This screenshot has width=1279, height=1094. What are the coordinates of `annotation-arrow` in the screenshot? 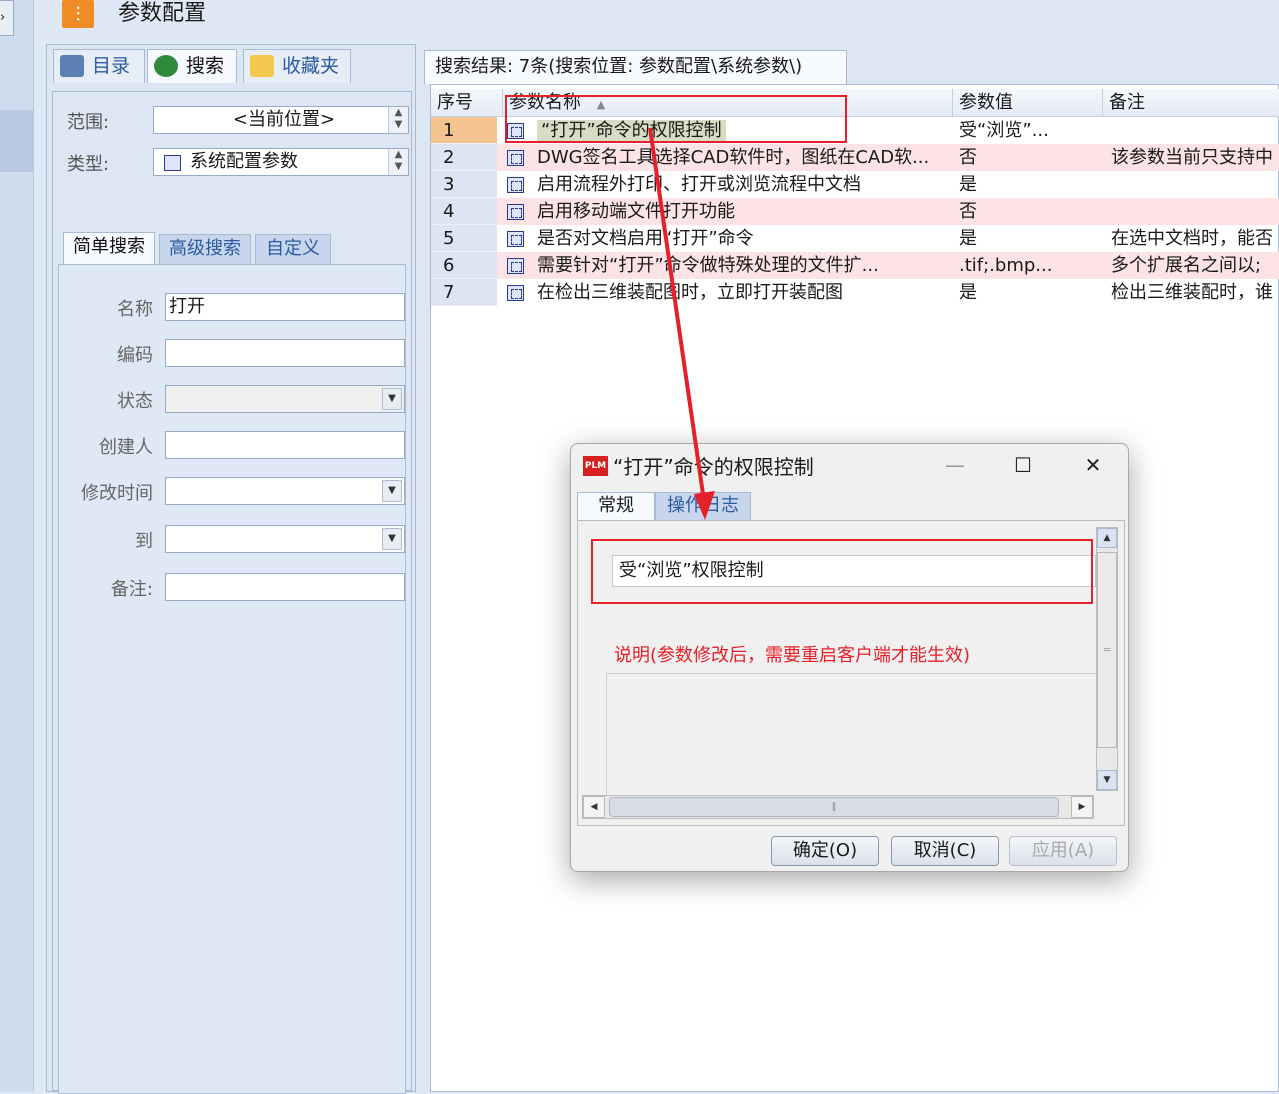 It's located at (681, 323).